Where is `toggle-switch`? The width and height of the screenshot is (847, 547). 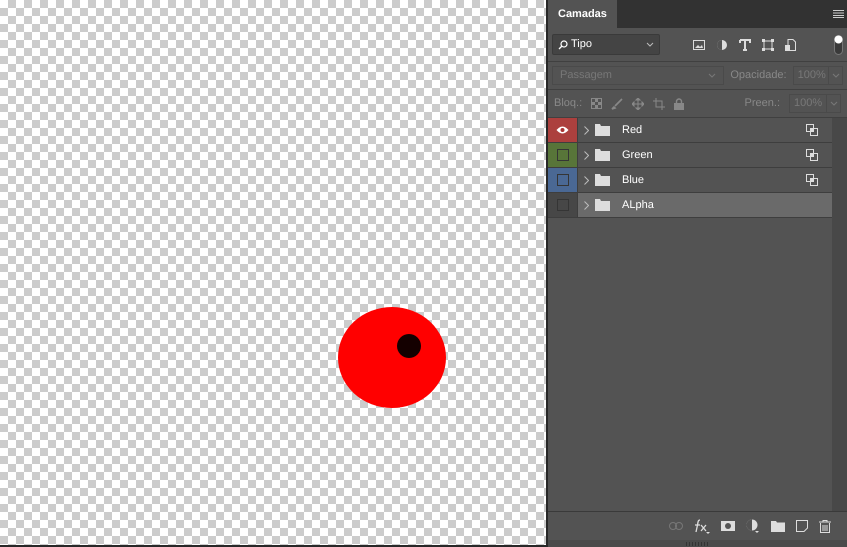
toggle-switch is located at coordinates (838, 44).